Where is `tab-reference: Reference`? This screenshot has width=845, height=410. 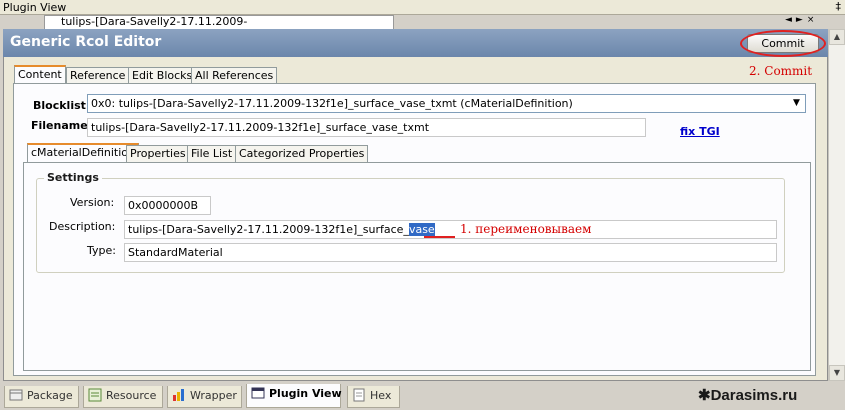 tab-reference: Reference is located at coordinates (98, 75).